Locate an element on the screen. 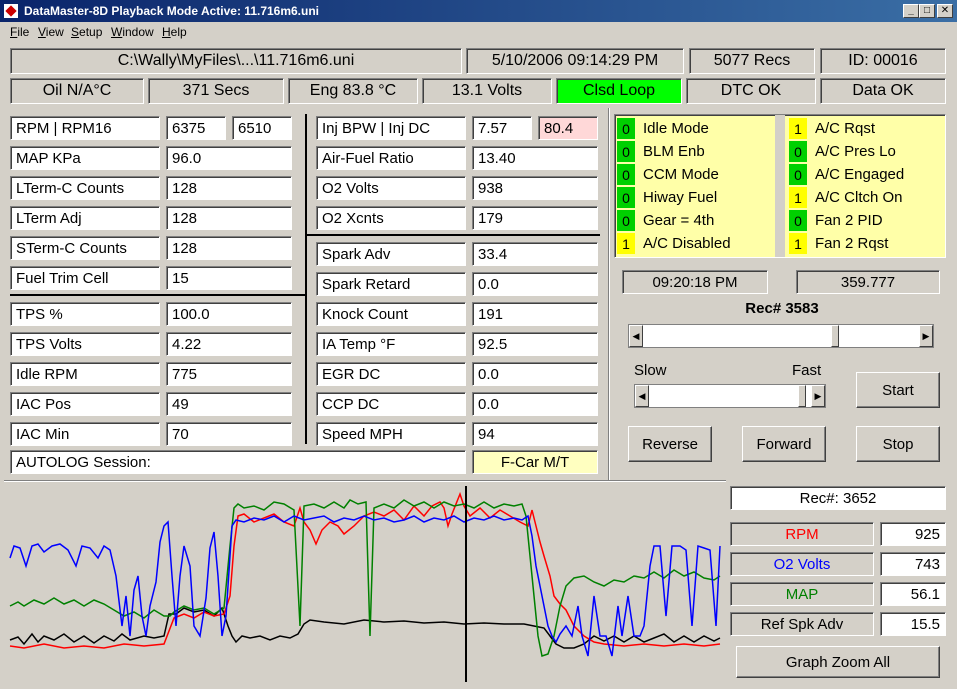 This screenshot has width=957, height=689. param-value: 100.0 is located at coordinates (229, 314).